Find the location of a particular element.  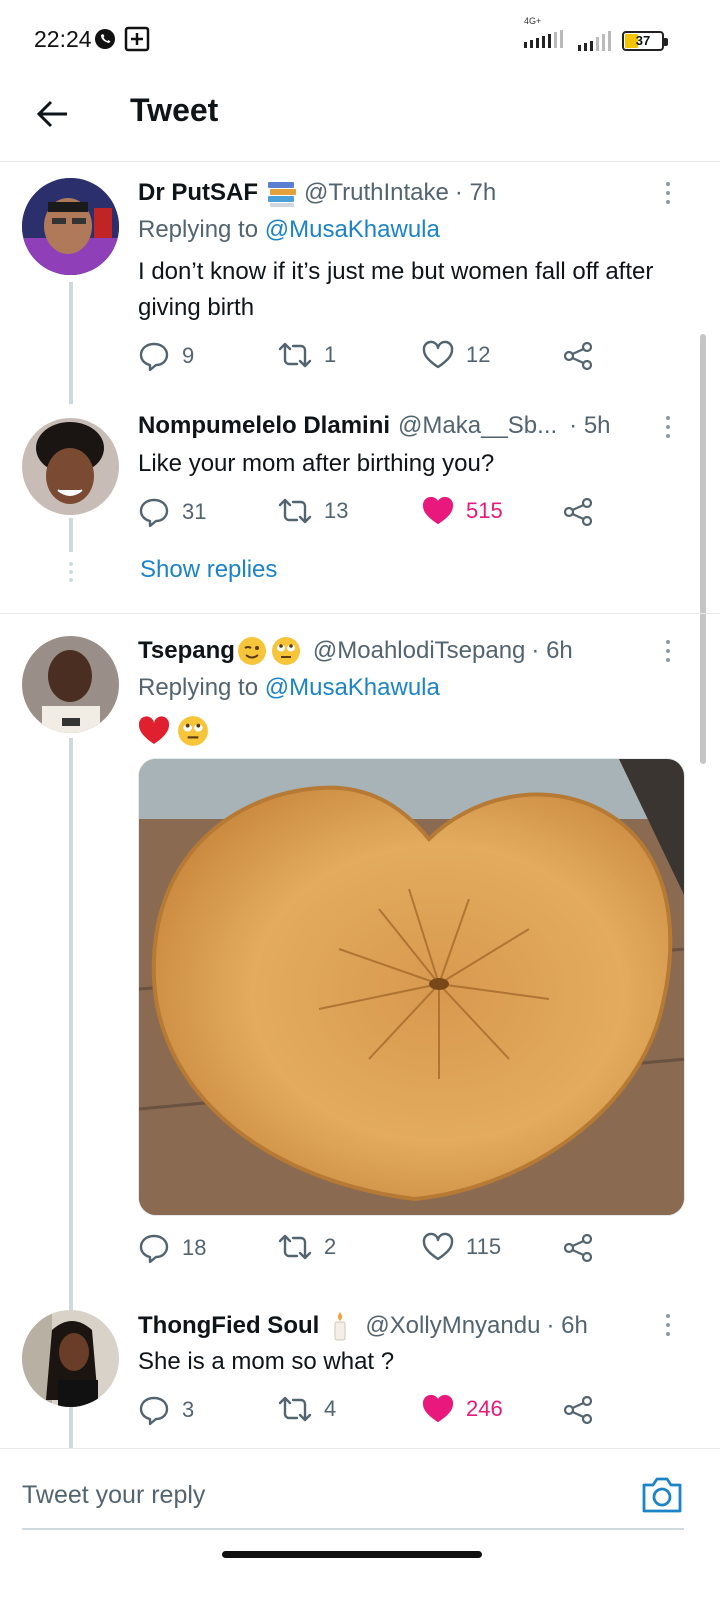

retweet-button: 4 is located at coordinates (307, 1409).